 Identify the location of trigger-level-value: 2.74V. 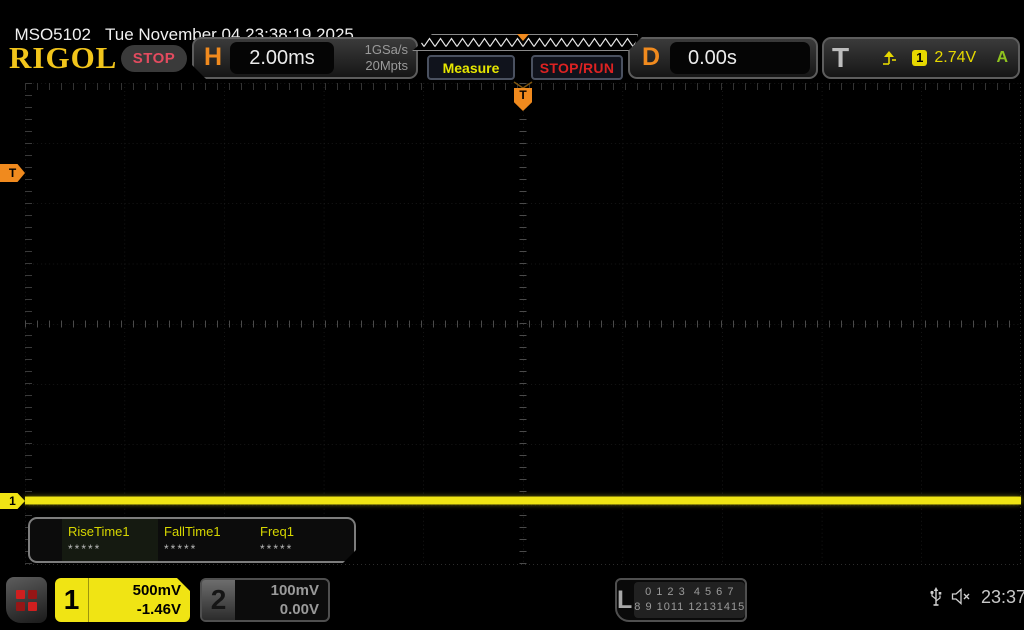
(955, 57).